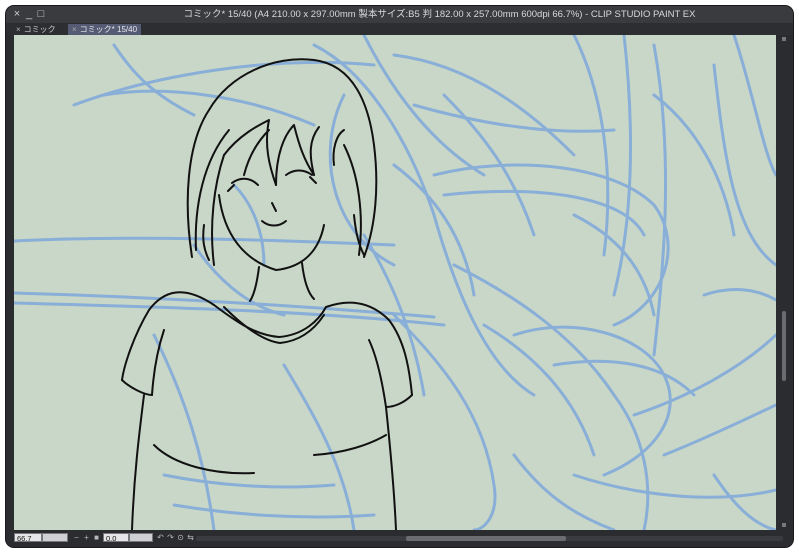 The width and height of the screenshot is (799, 553). I want to click on rotate-left-icon: ↶, so click(160, 537).